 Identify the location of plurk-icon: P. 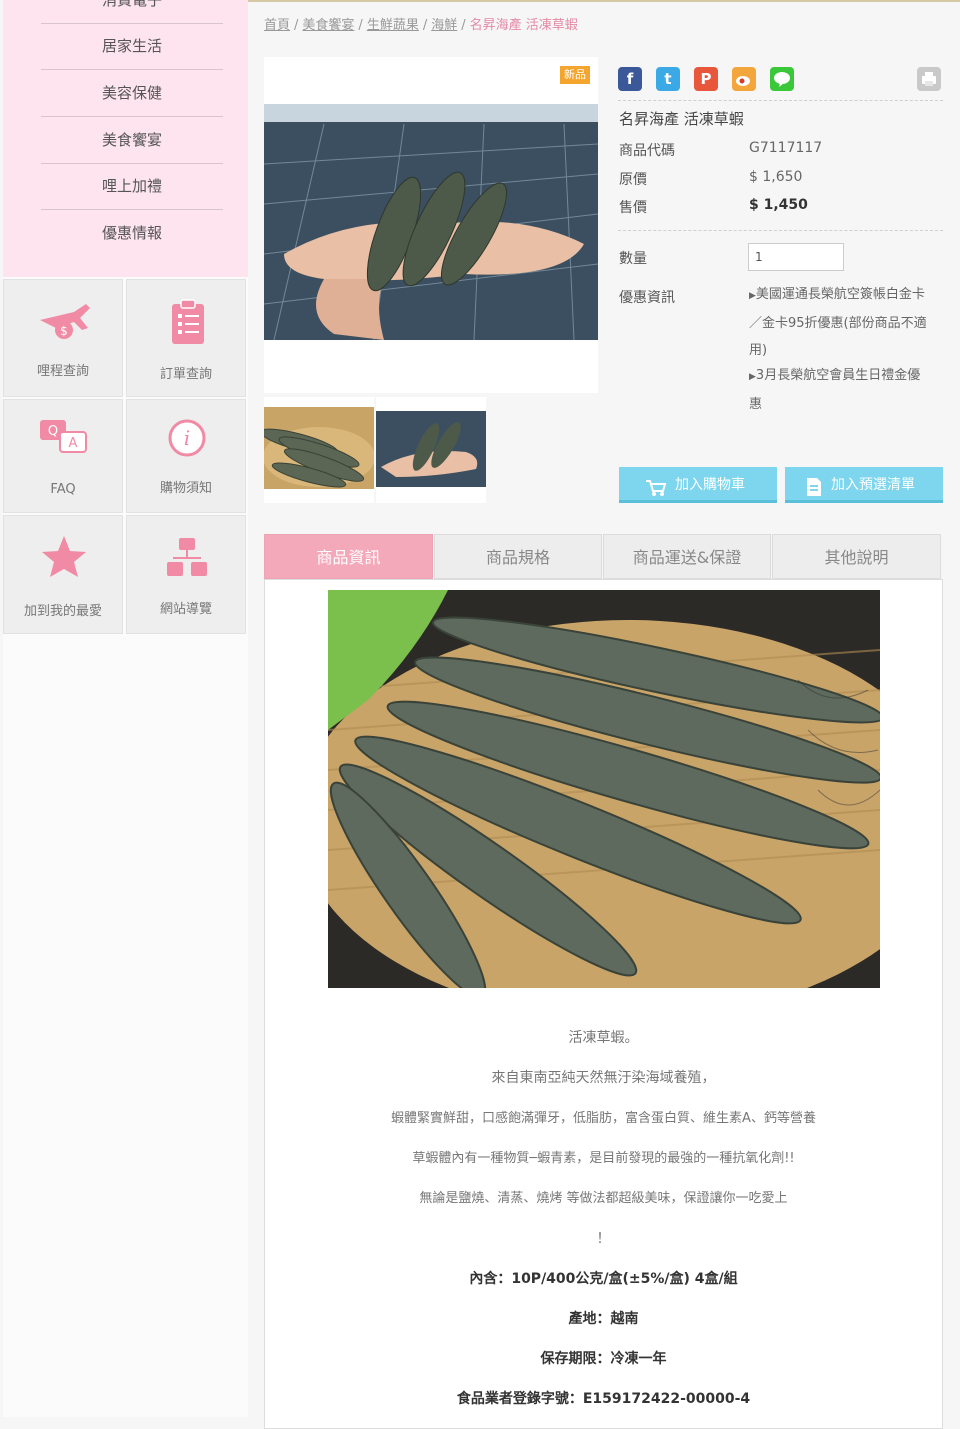
(706, 79).